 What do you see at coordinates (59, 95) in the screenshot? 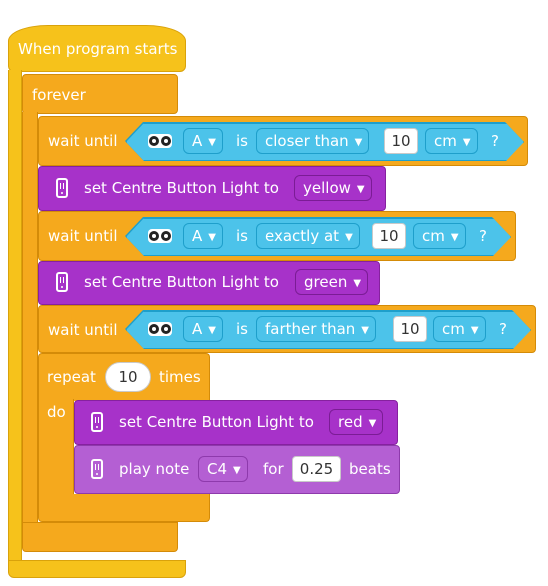
I see `forever-label: forever` at bounding box center [59, 95].